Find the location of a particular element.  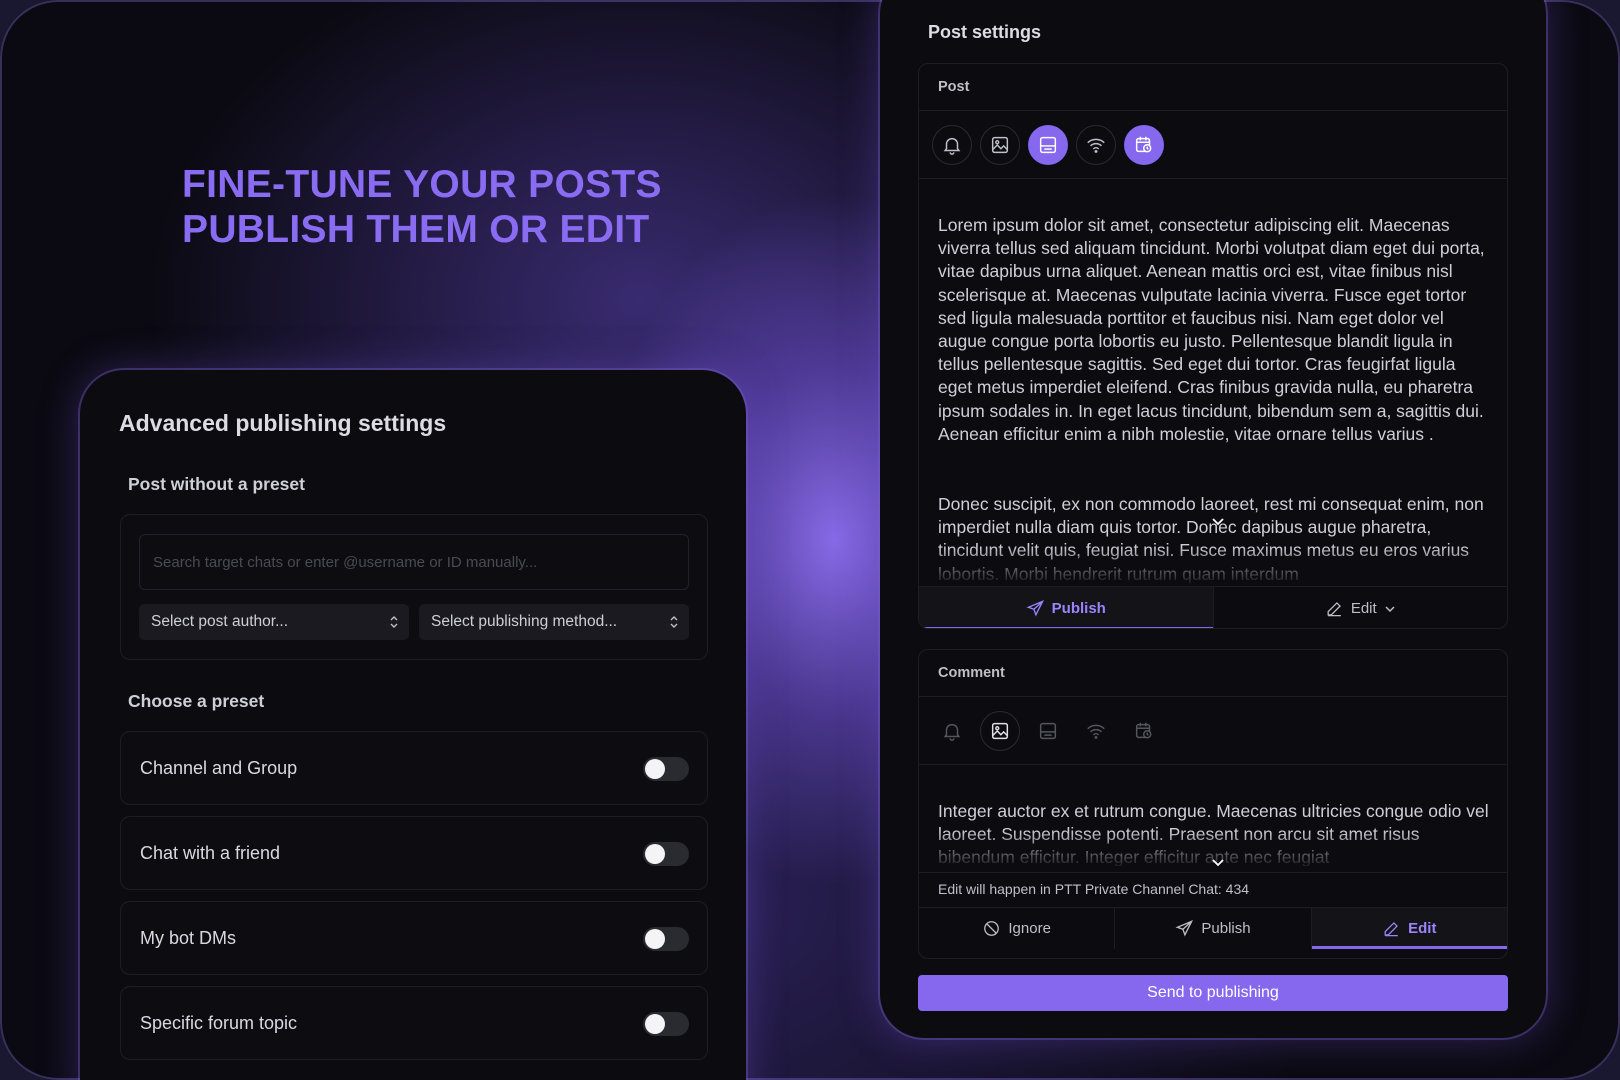

comment-action-tabs: Ignore Publish Edit is located at coordinates (1213, 928).